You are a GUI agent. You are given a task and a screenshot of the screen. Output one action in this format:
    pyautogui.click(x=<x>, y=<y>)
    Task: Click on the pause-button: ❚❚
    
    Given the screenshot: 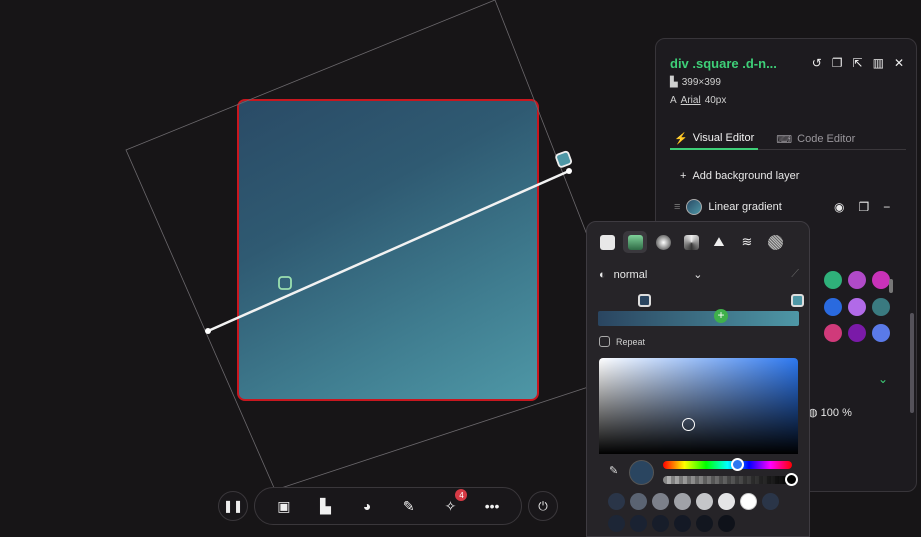 What is the action you would take?
    pyautogui.click(x=233, y=506)
    